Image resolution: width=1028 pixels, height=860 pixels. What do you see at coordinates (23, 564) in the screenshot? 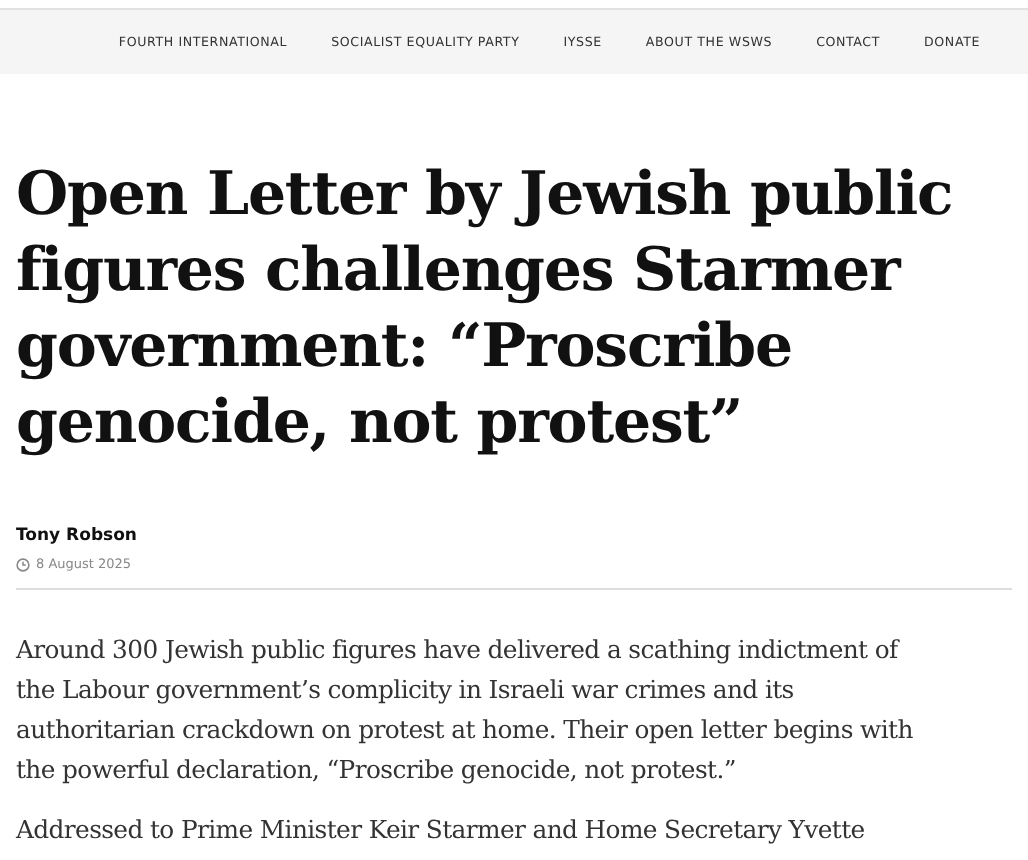
I see `clock-icon` at bounding box center [23, 564].